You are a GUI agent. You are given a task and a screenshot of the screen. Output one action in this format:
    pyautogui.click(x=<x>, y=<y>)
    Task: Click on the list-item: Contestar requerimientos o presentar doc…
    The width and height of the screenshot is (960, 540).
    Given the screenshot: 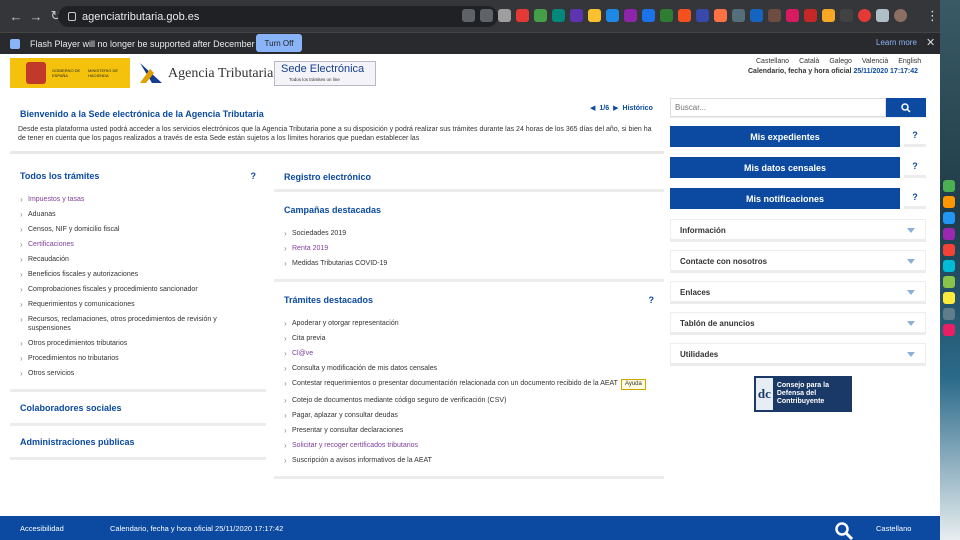 What is the action you would take?
    pyautogui.click(x=469, y=384)
    